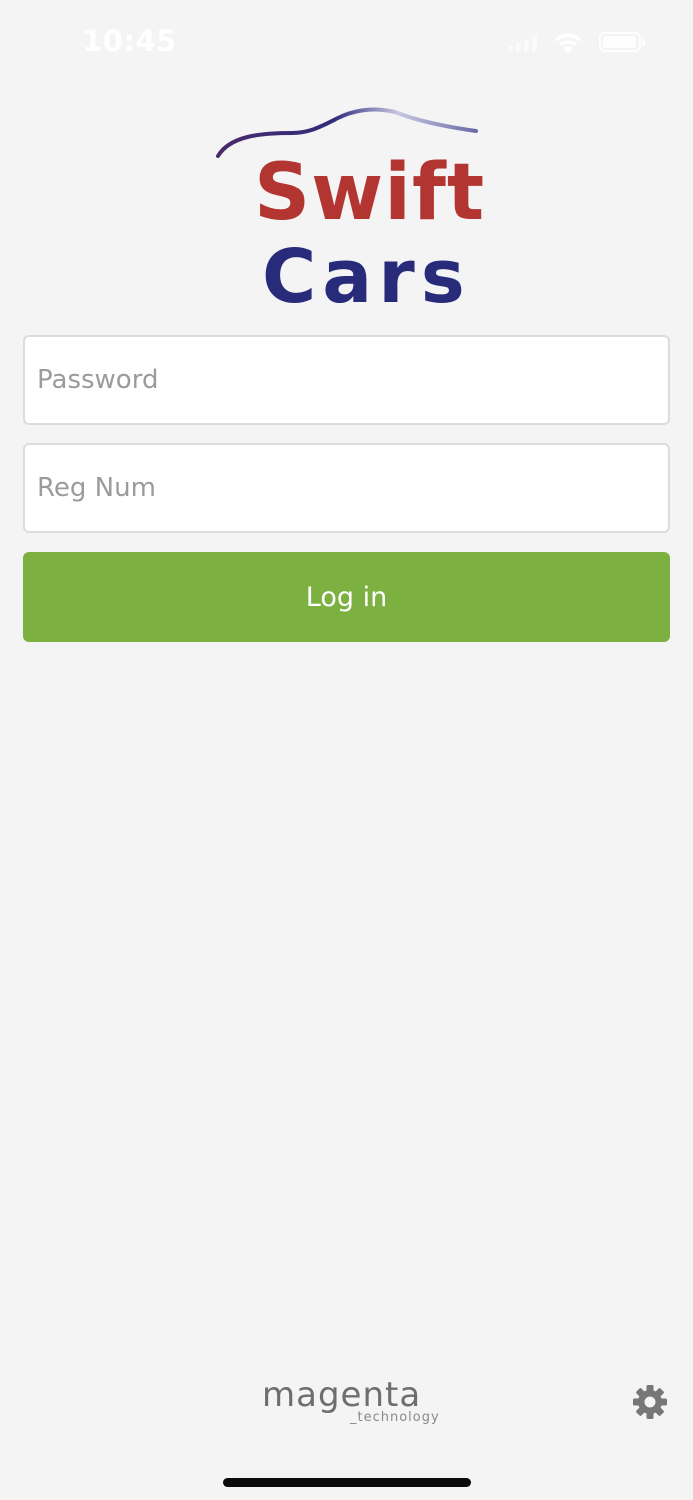 Image resolution: width=693 pixels, height=1500 pixels. What do you see at coordinates (346, 42) in the screenshot?
I see `status-bar: 10:45` at bounding box center [346, 42].